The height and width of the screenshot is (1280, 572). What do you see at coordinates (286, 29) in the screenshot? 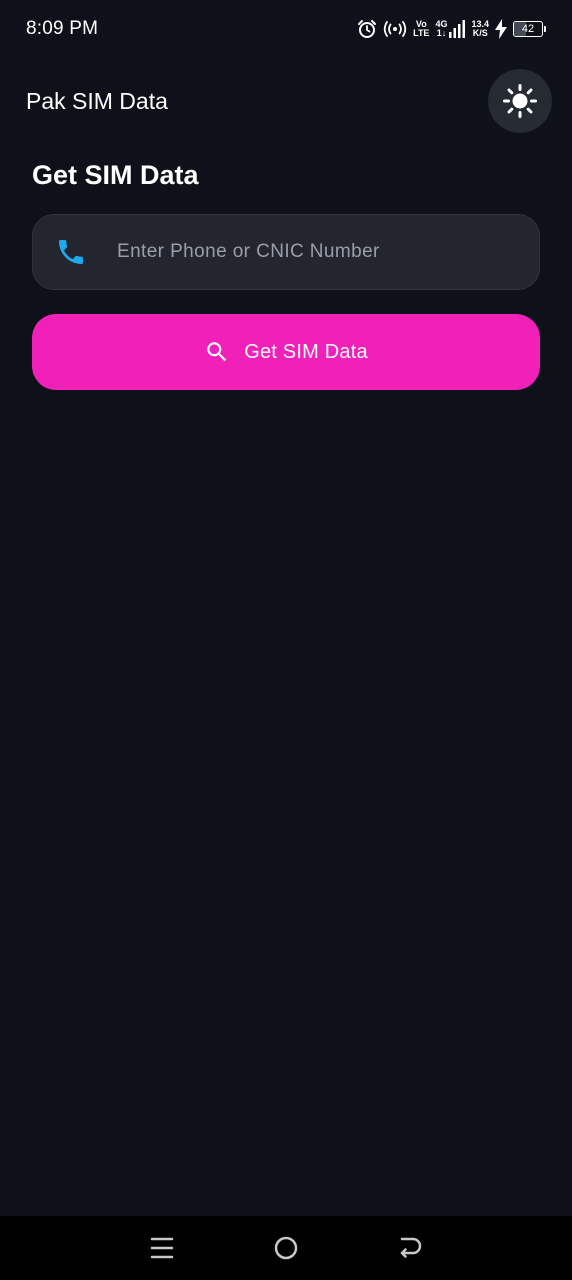
I see `status-bar: 8:09 PM Vo LTE 4G 1↓ 13.4 K/S 42` at bounding box center [286, 29].